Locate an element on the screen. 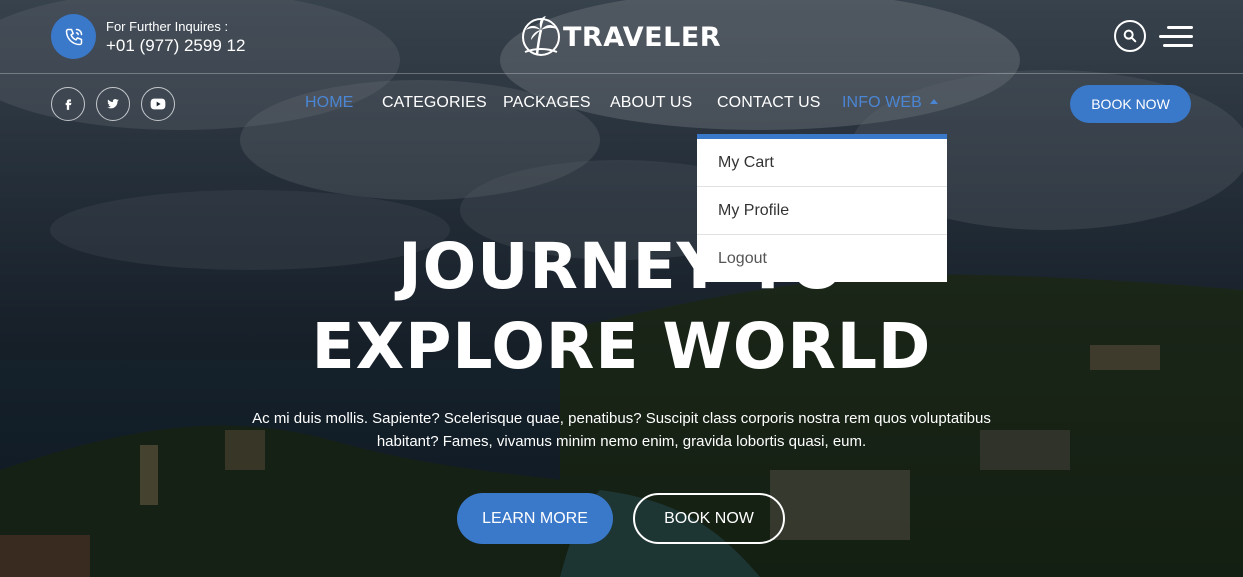  learn-more-button: LEARN MORE is located at coordinates (535, 518).